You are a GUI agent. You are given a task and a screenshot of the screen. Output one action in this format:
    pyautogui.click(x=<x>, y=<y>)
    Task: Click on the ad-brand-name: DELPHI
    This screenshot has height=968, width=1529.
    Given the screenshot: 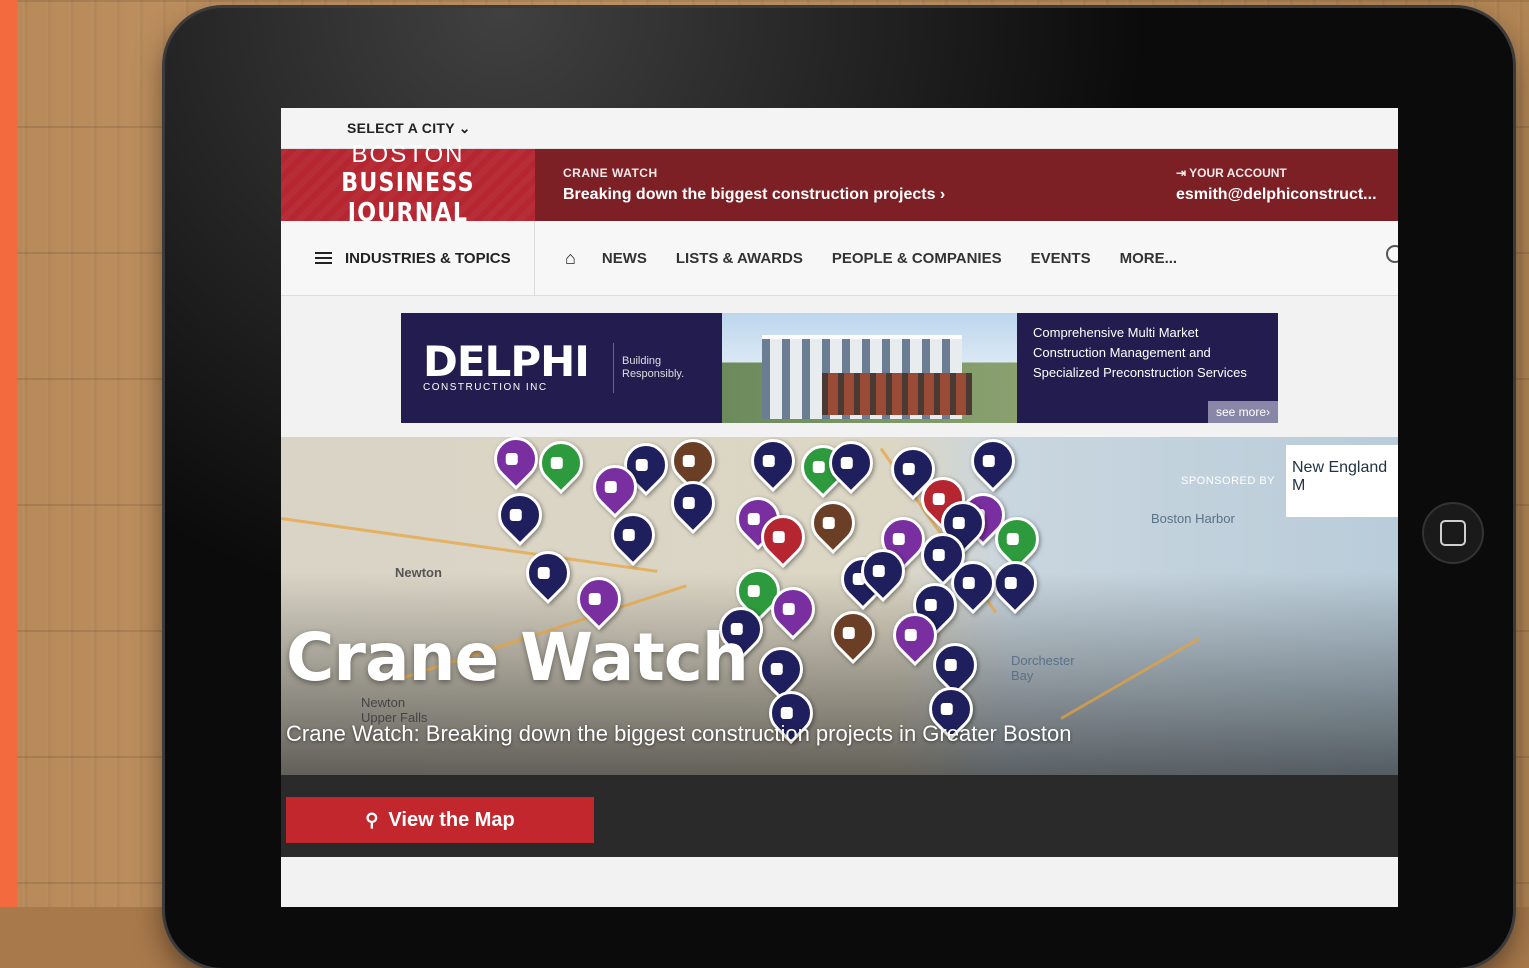 What is the action you would take?
    pyautogui.click(x=506, y=361)
    